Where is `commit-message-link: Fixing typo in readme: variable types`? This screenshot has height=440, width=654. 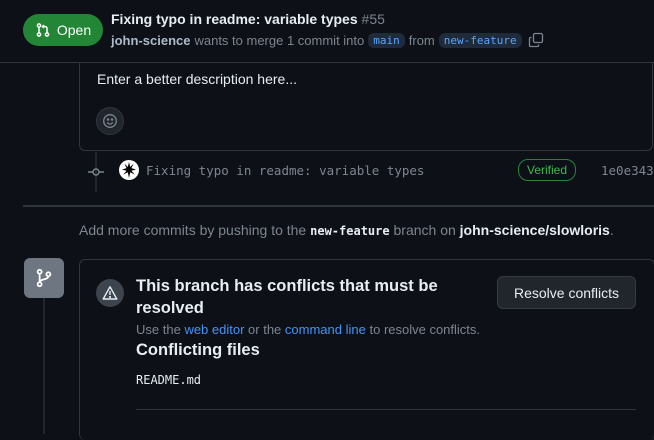
commit-message-link: Fixing typo in readme: variable types is located at coordinates (285, 170).